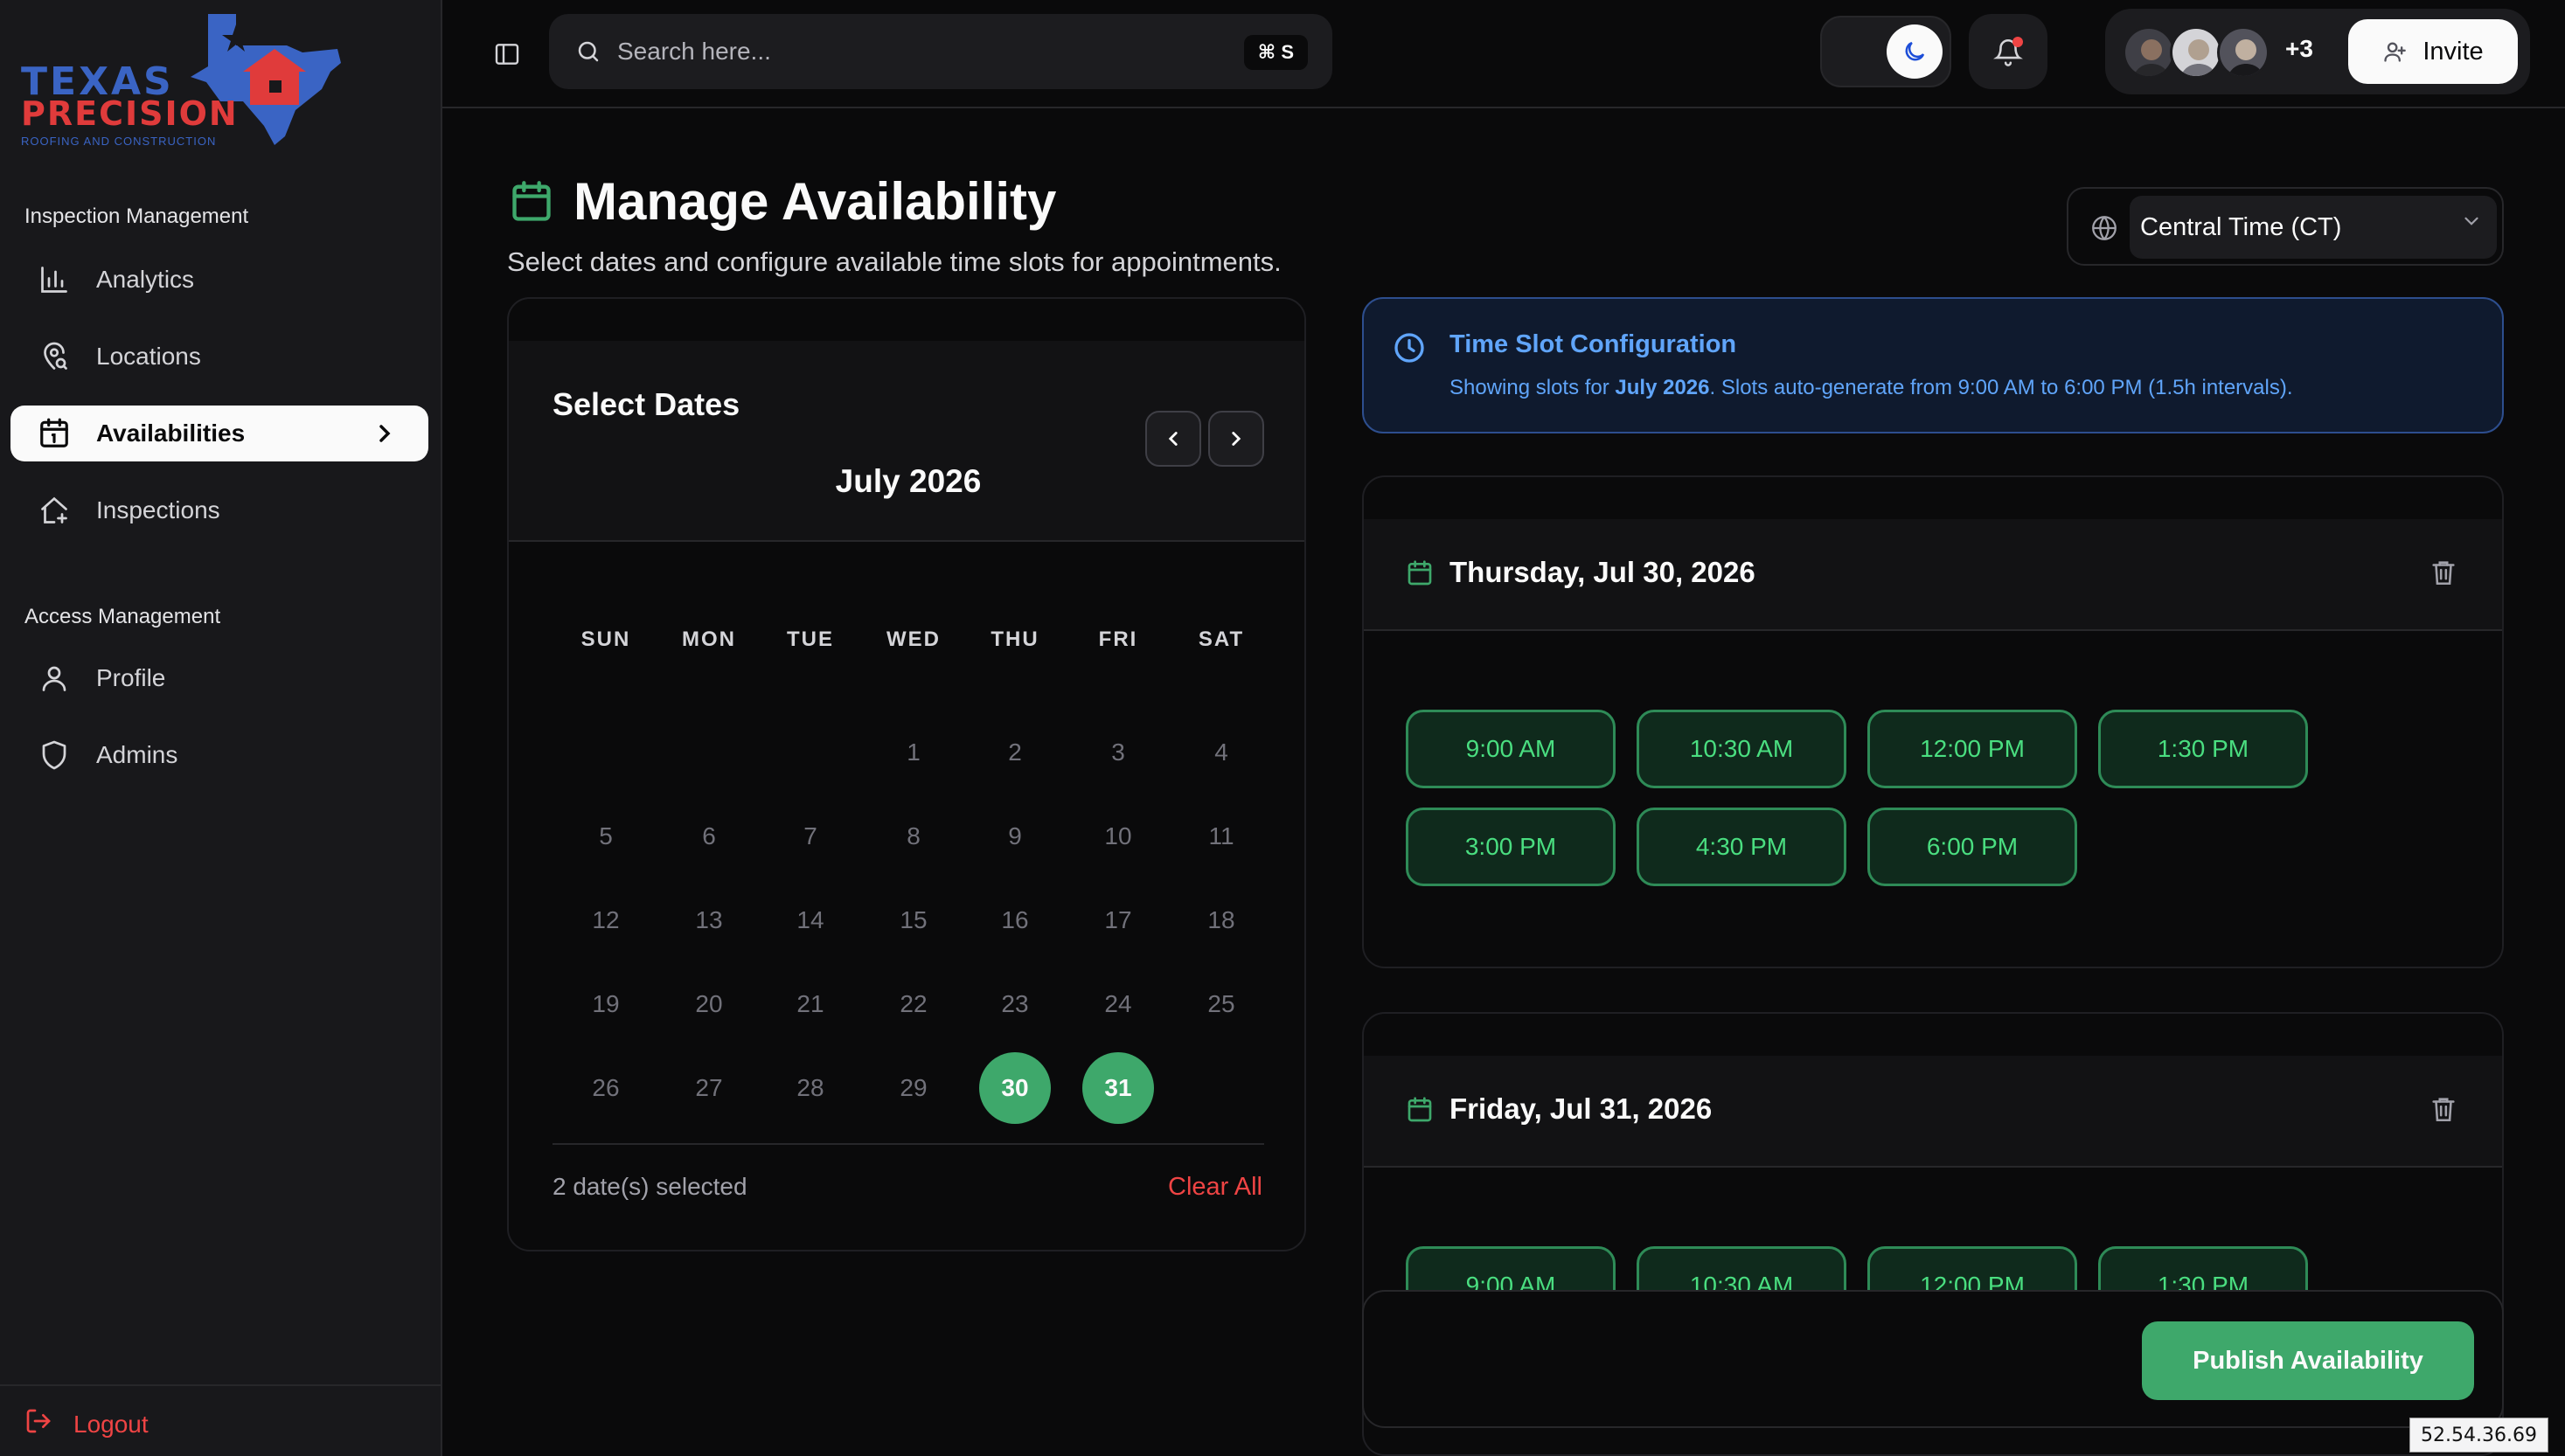  What do you see at coordinates (913, 752) in the screenshot?
I see `calendar-day: 1` at bounding box center [913, 752].